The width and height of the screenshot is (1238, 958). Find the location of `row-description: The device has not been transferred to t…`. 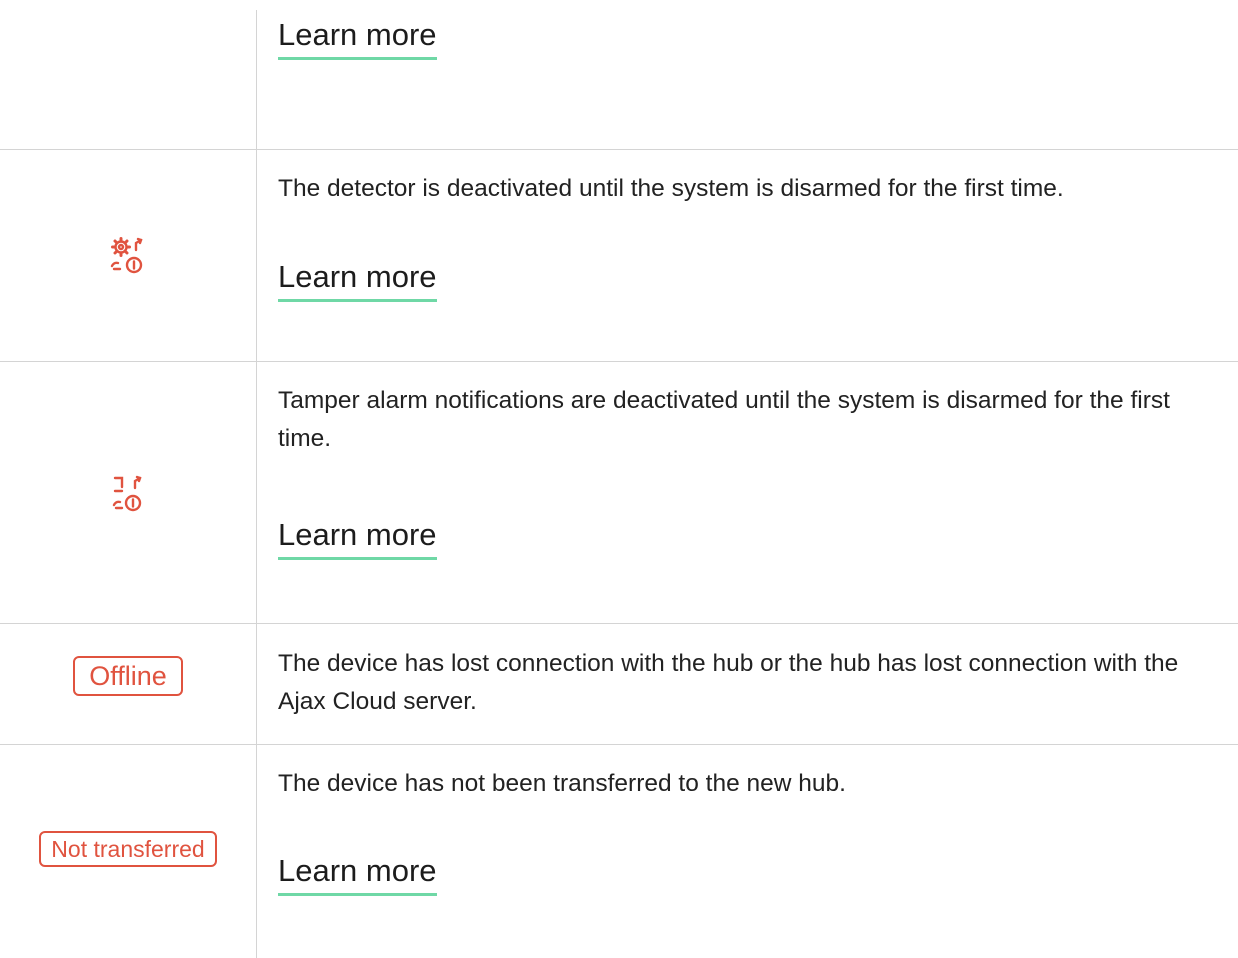

row-description: The device has not been transferred to t… is located at coordinates (562, 783).